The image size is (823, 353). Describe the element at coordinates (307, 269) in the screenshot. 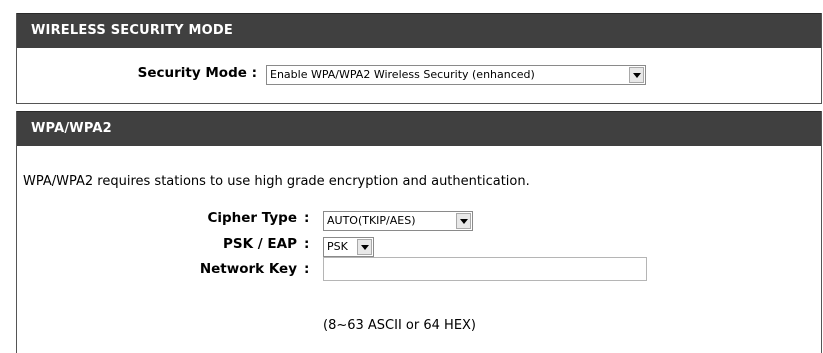

I see `network-key-colon: :` at that location.